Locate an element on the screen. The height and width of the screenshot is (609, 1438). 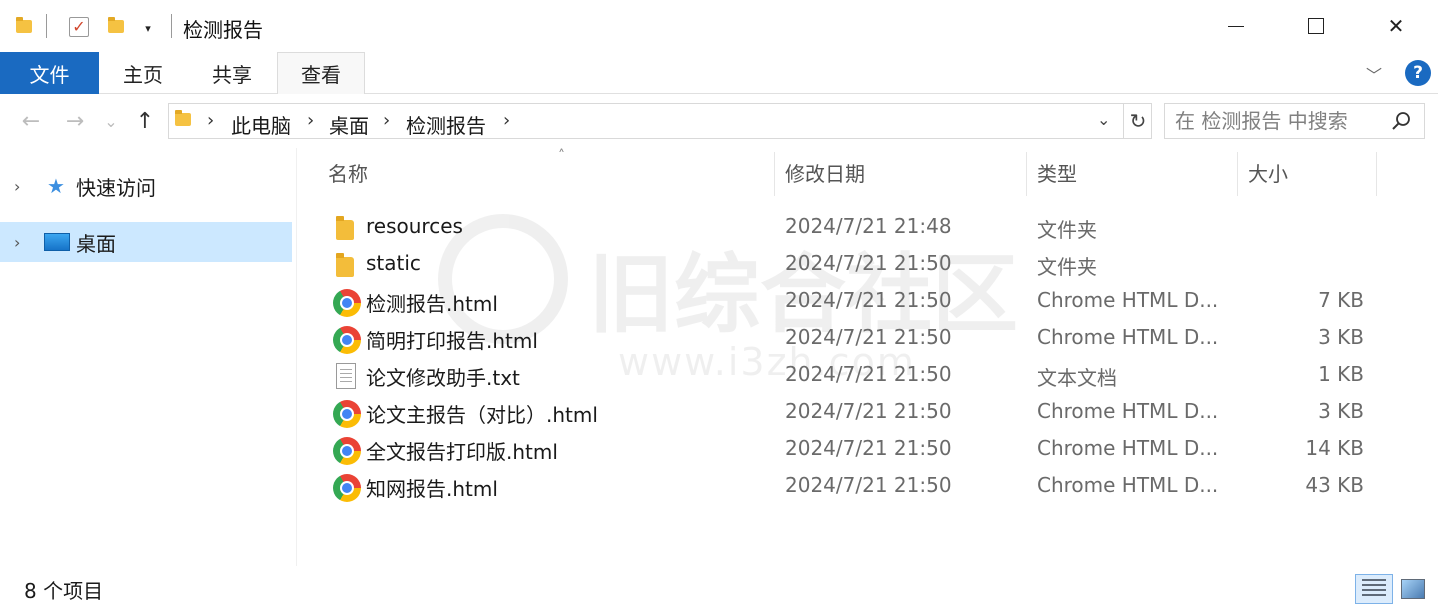
close-button: ✕ is located at coordinates (1396, 26).